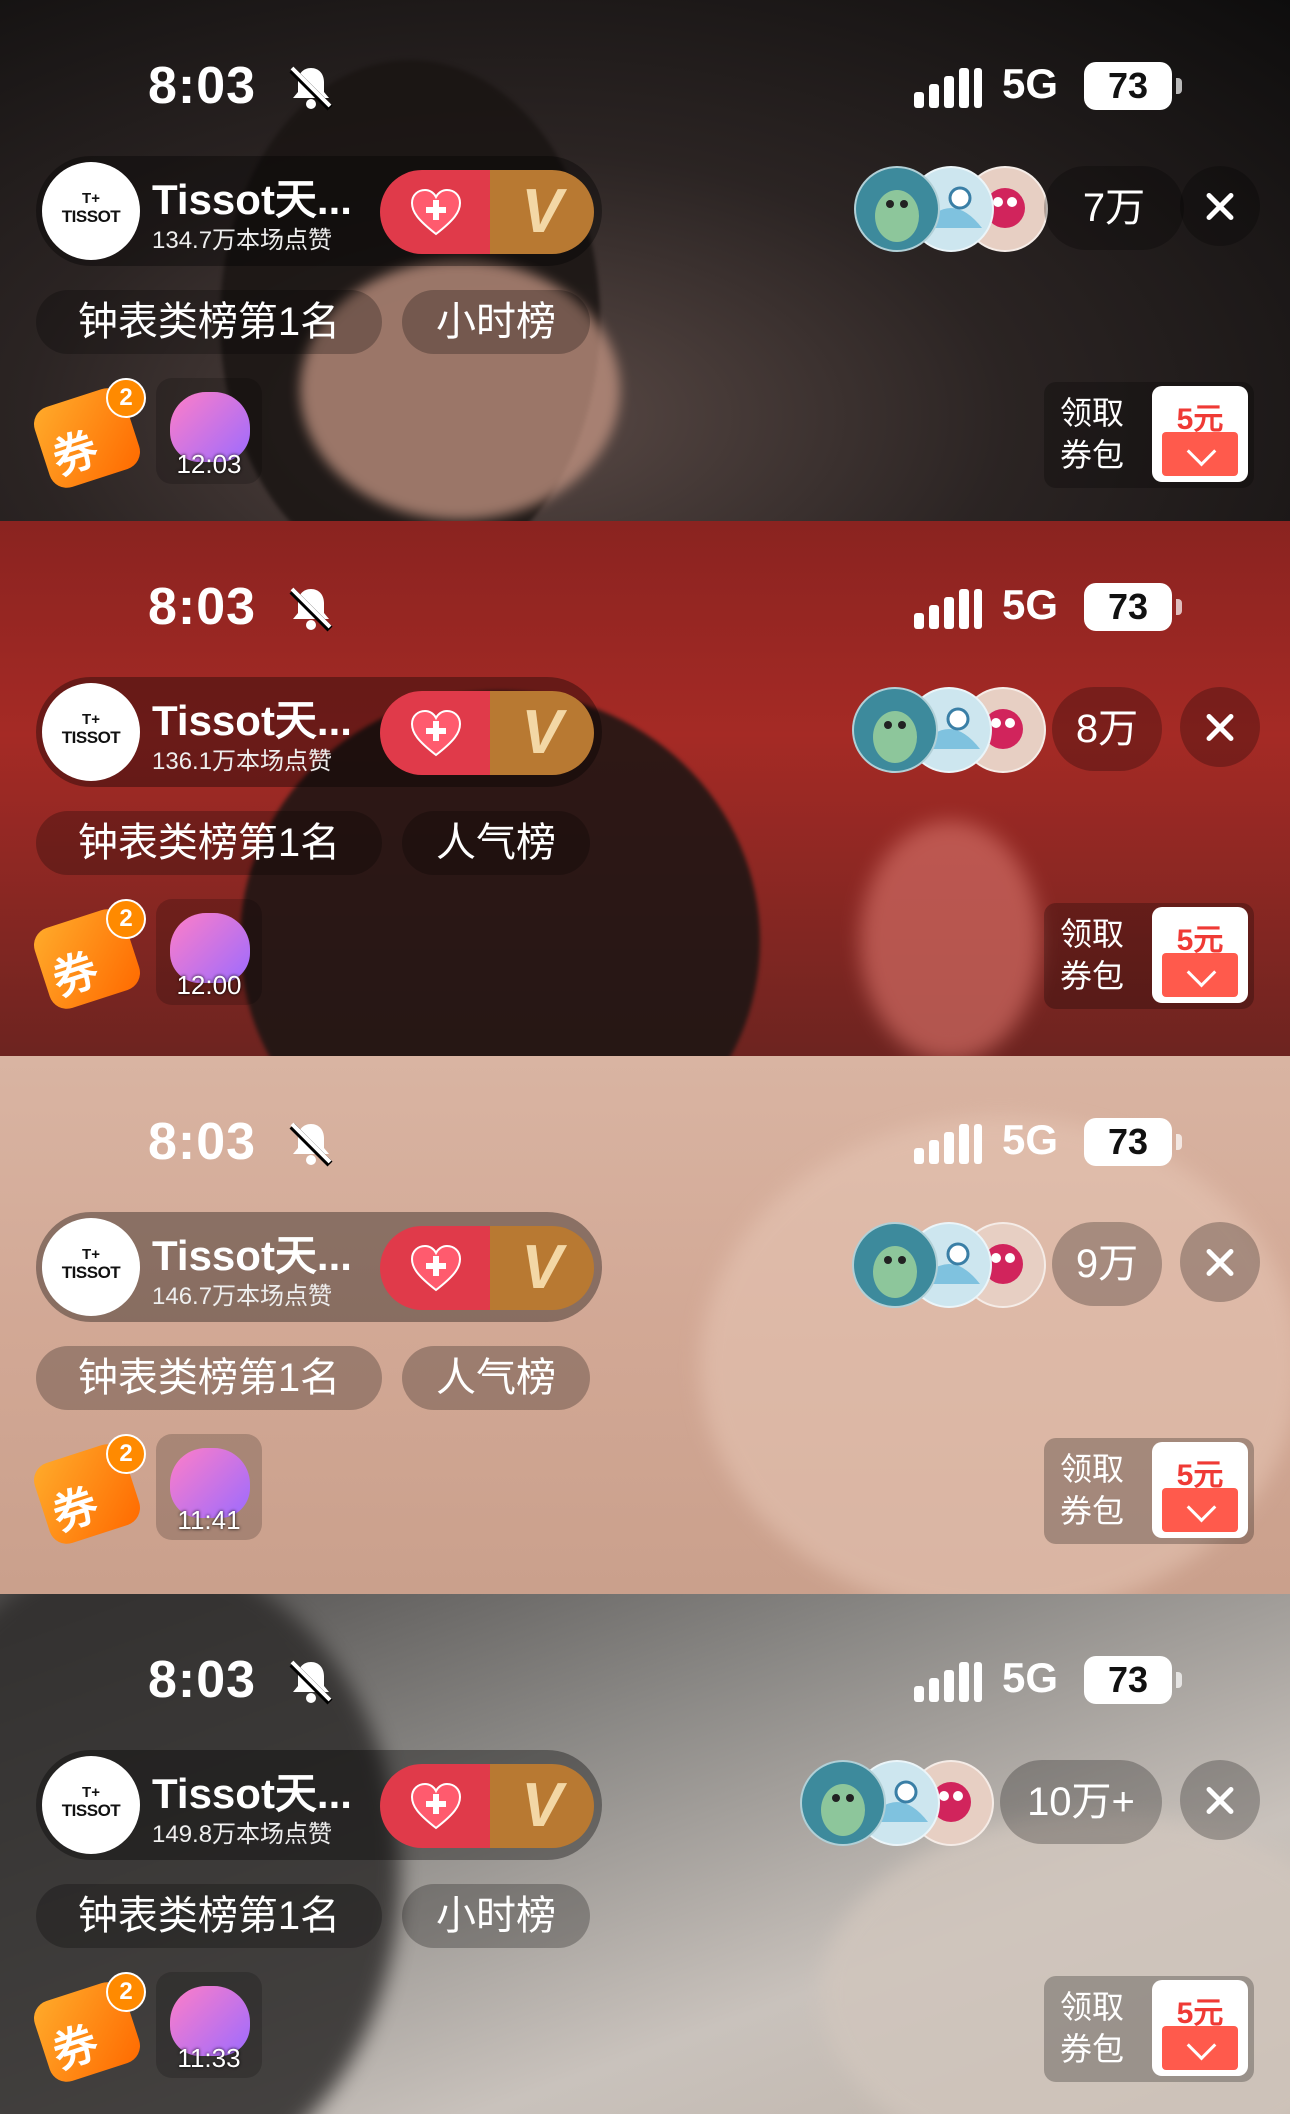  What do you see at coordinates (209, 2025) in the screenshot?
I see `gift-bag-button: 11:33` at bounding box center [209, 2025].